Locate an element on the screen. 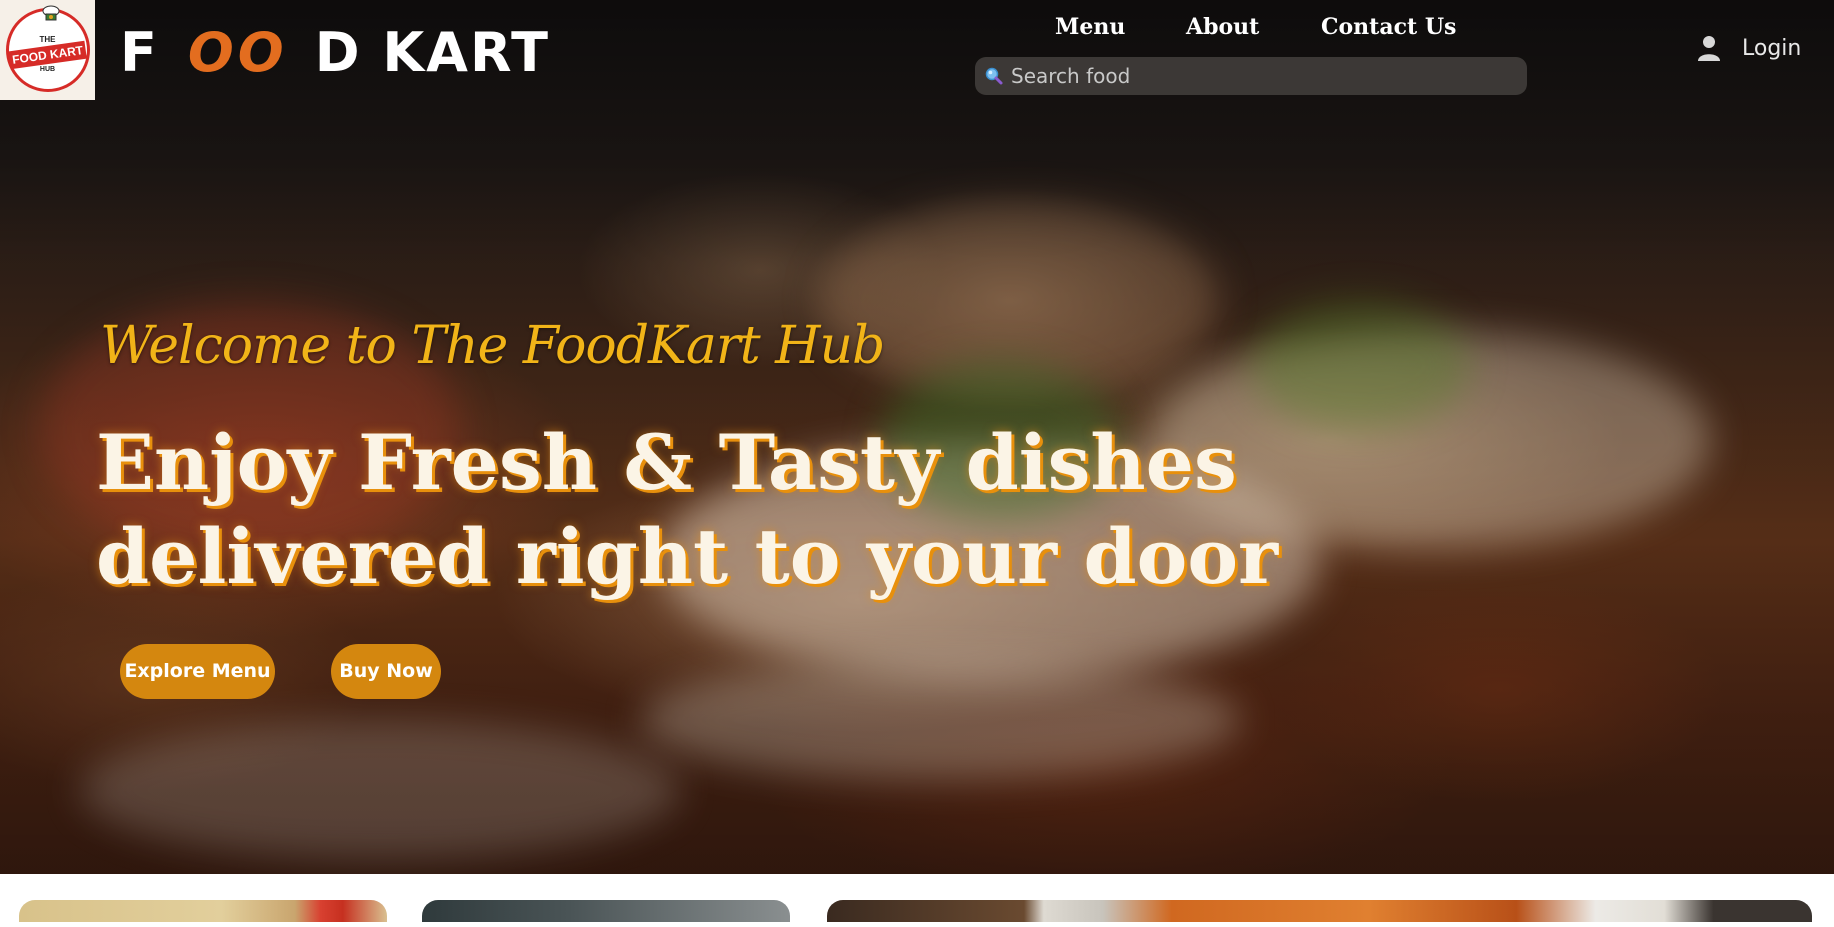  logo-top-text: THE is located at coordinates (47, 39).